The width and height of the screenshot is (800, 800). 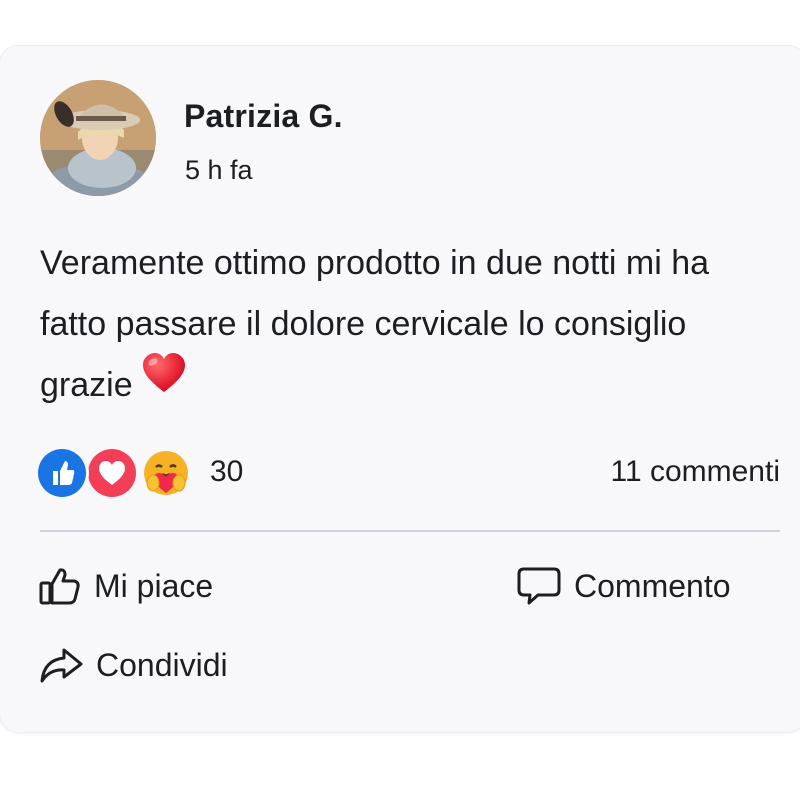 I want to click on red-heart-icon, so click(x=164, y=383).